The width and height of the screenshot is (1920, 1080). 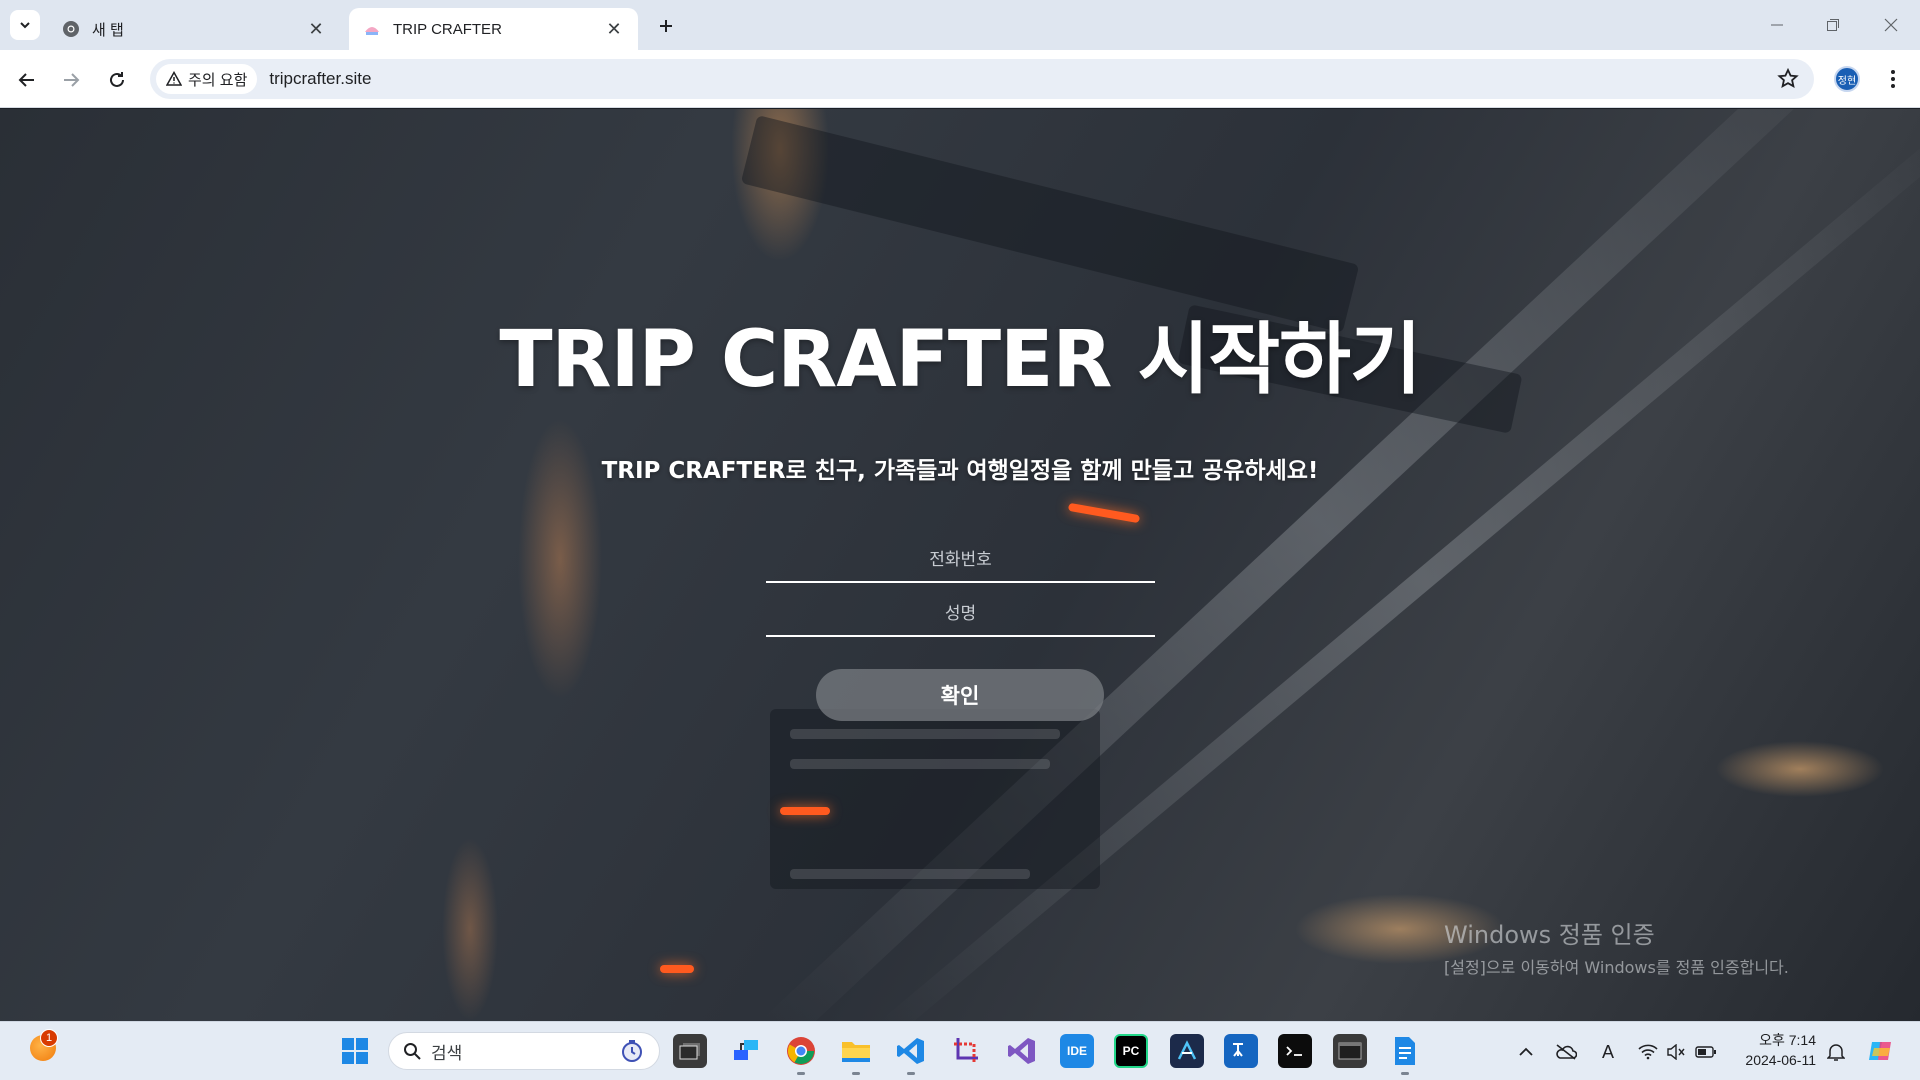 I want to click on security-chip-label: 주의 요함, so click(x=218, y=80).